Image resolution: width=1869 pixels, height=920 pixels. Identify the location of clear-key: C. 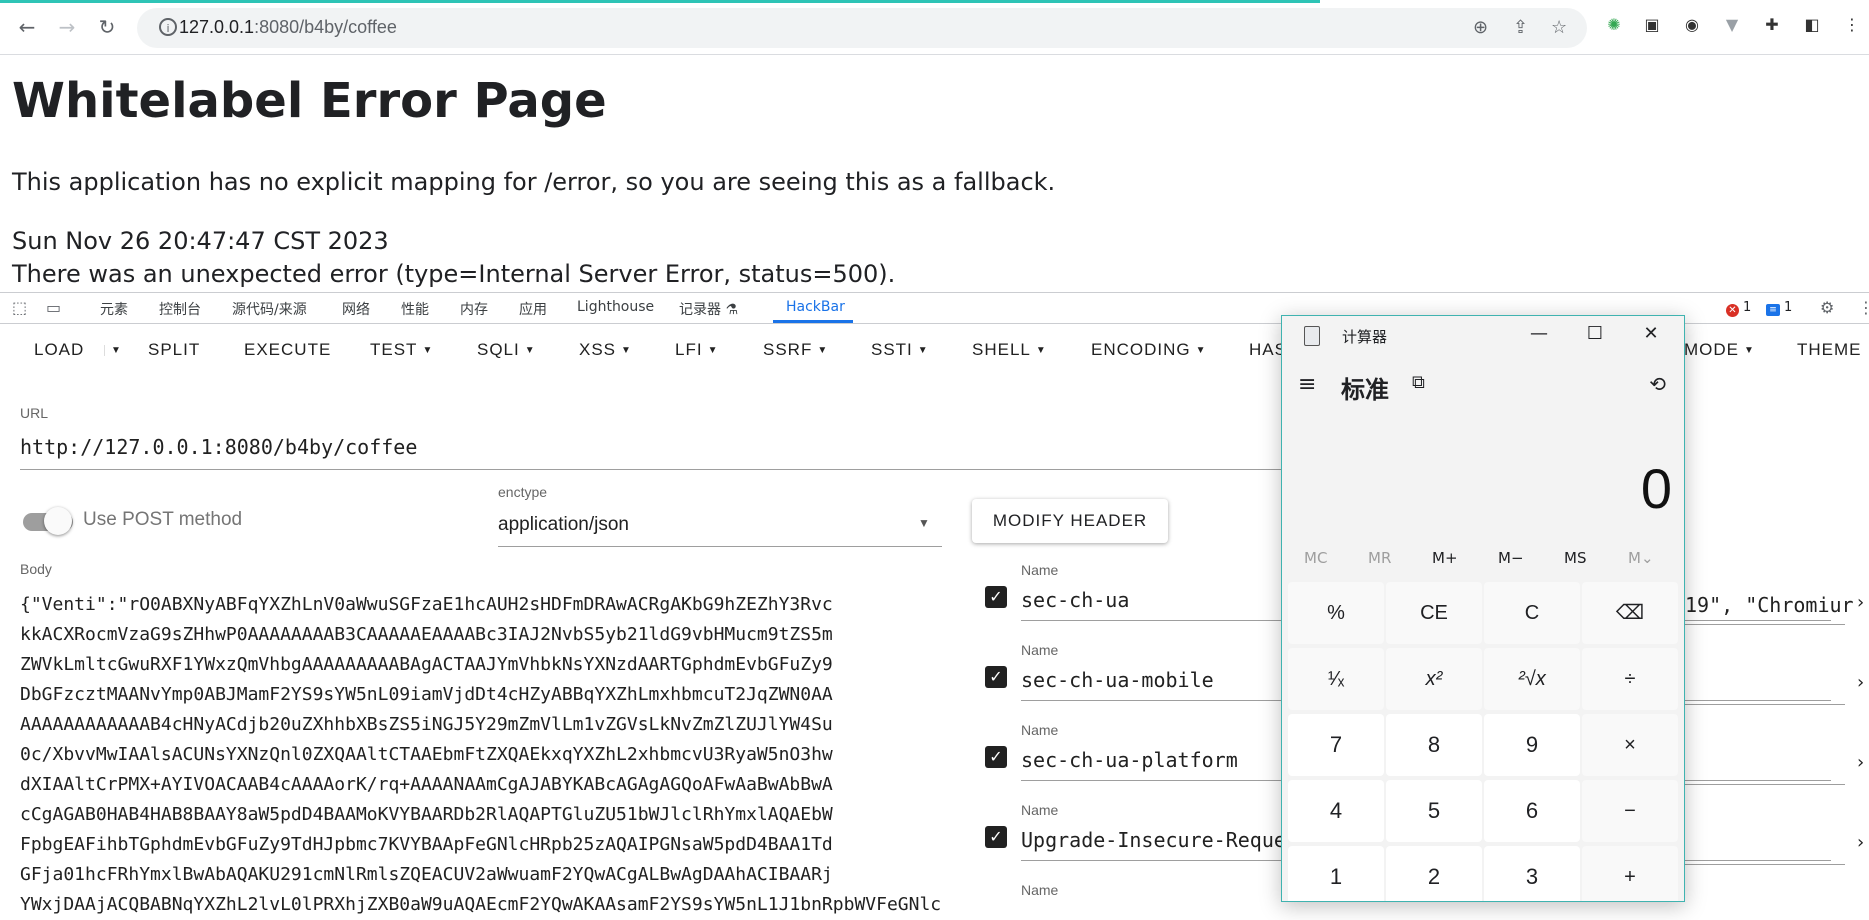
(1532, 613).